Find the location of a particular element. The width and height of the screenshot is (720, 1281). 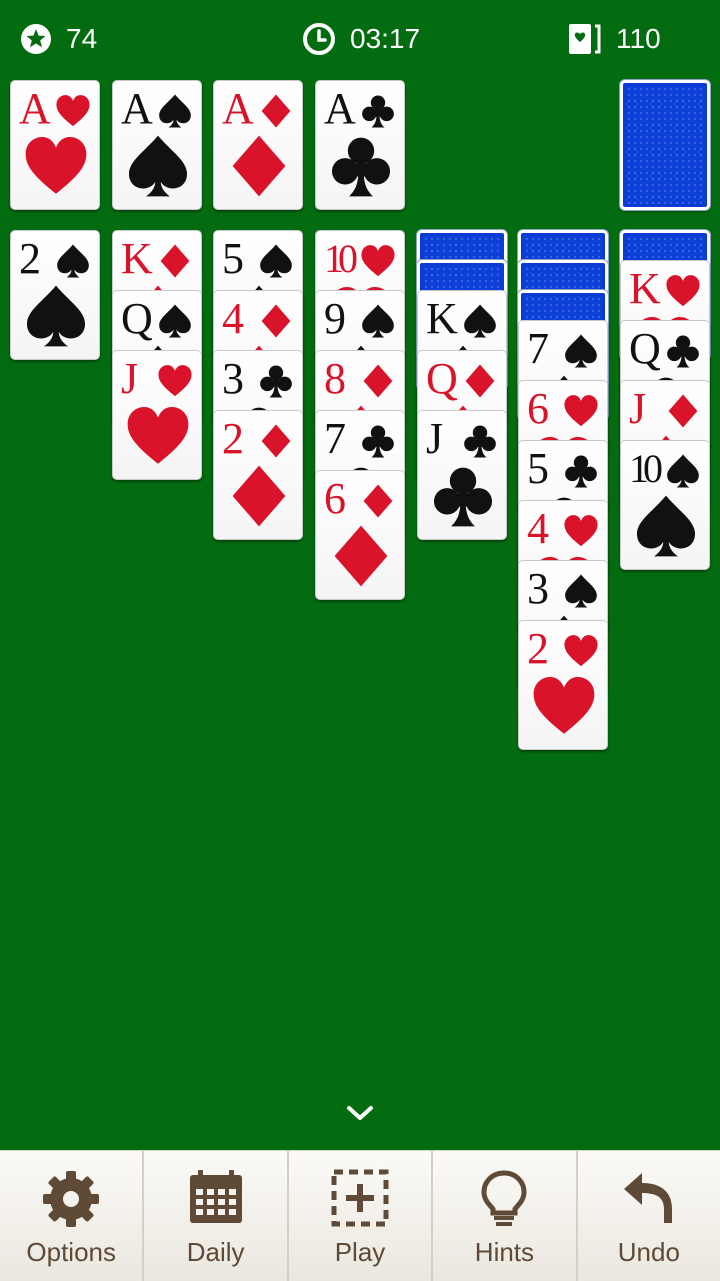

tableau-card: 6 is located at coordinates (360, 535).